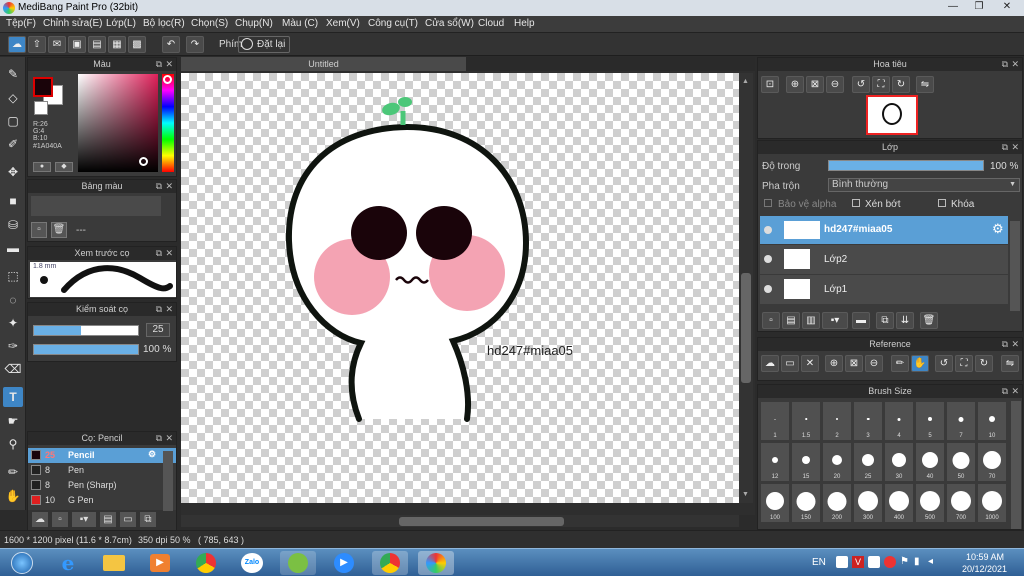  I want to click on eyedropper-icon: ✏, so click(900, 363).